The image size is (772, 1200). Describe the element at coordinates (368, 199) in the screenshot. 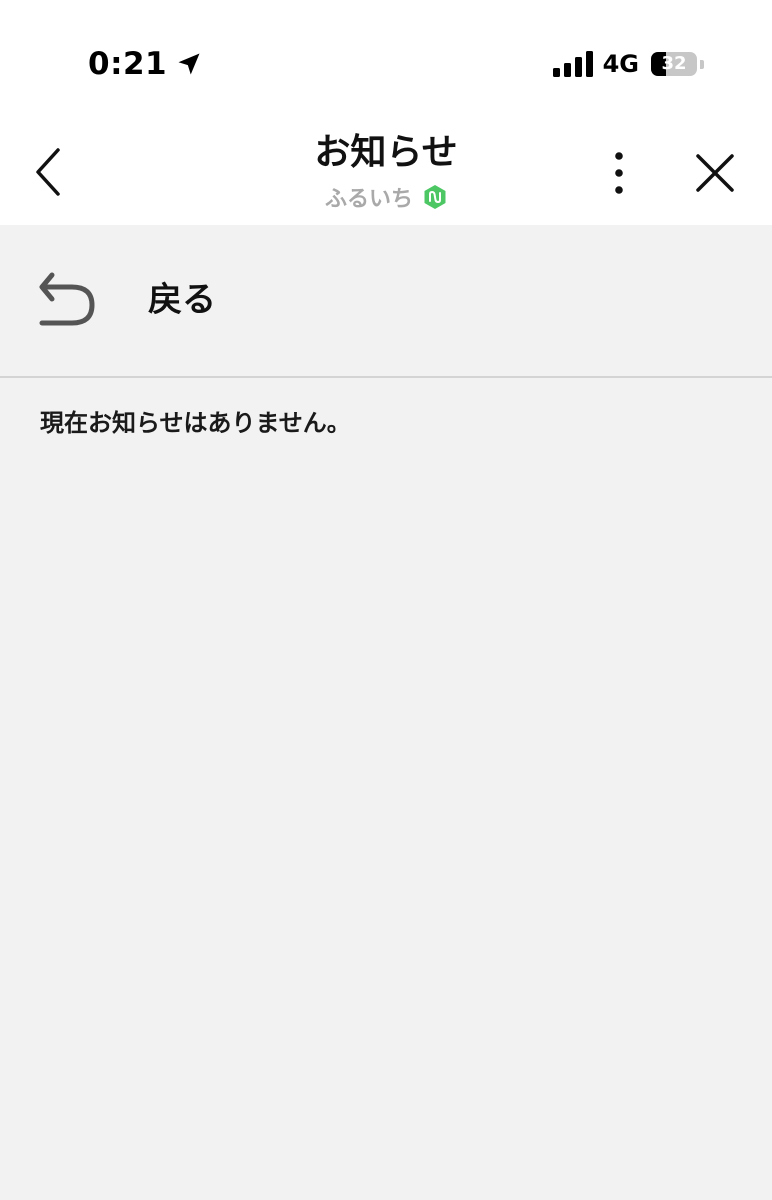

I see `account-name: ふるいち` at that location.